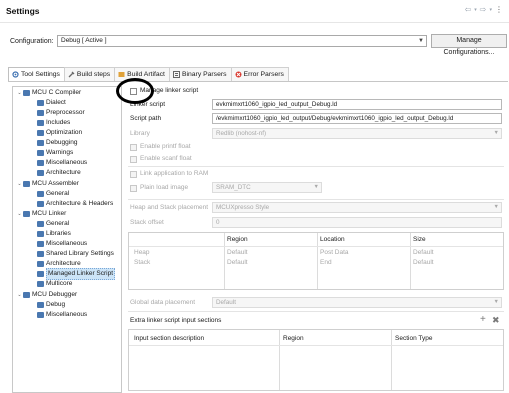 This screenshot has width=509, height=393. I want to click on tree-item-multicore: Multicore, so click(54, 284).